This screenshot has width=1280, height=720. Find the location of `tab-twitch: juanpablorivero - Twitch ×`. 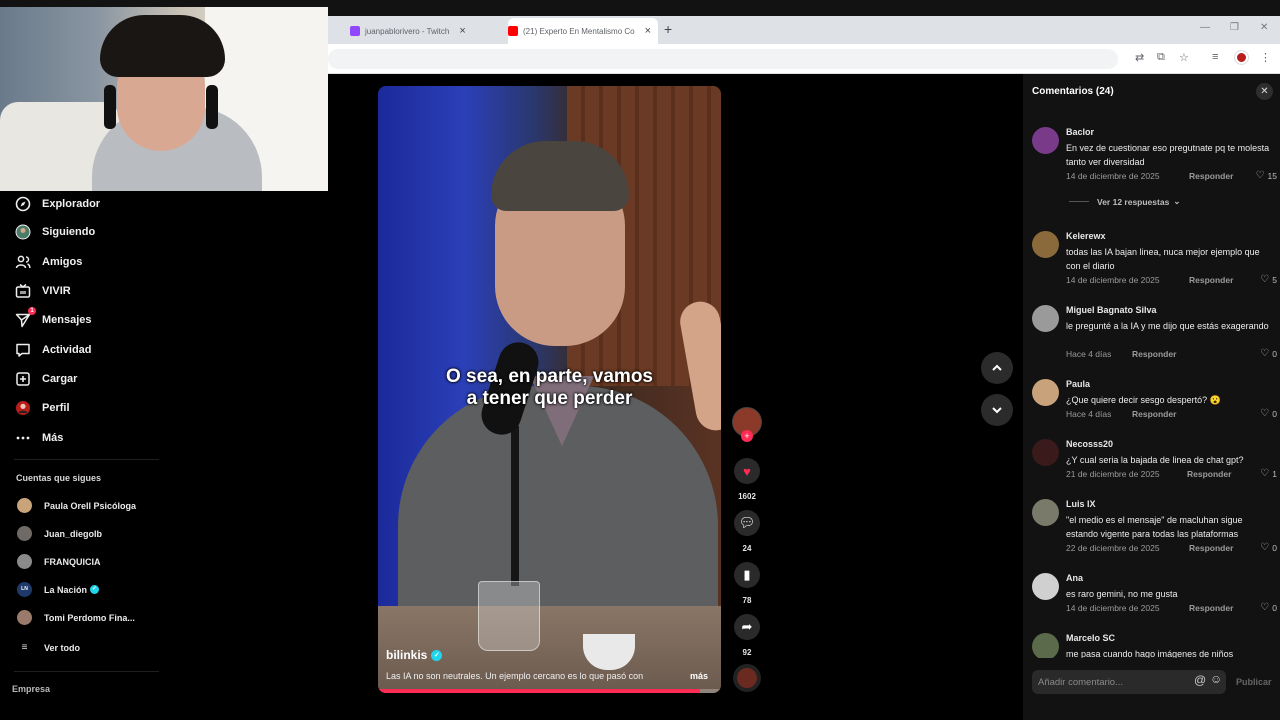

tab-twitch: juanpablorivero - Twitch × is located at coordinates (425, 31).